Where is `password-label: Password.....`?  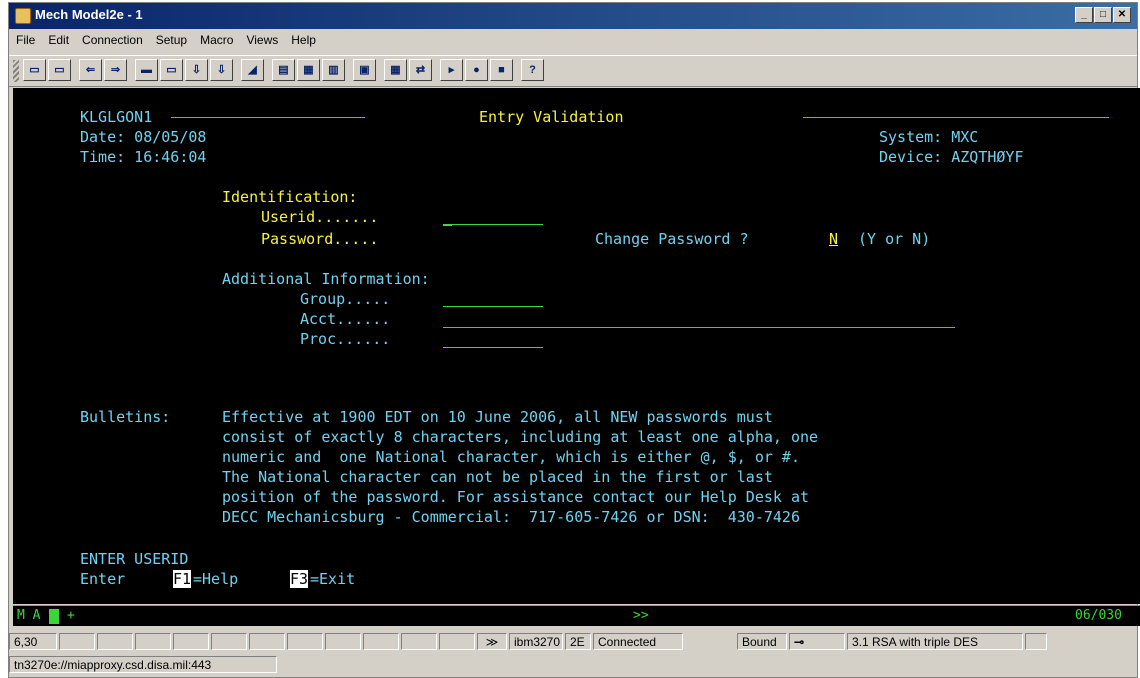 password-label: Password..... is located at coordinates (320, 239).